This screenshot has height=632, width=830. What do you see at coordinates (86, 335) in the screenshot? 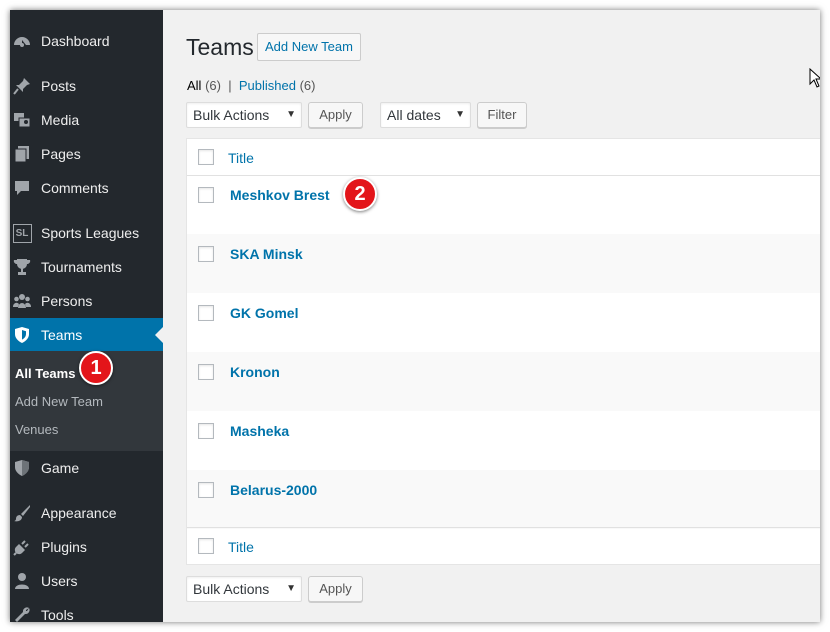
I see `sidebar-item-teams: Teams` at bounding box center [86, 335].